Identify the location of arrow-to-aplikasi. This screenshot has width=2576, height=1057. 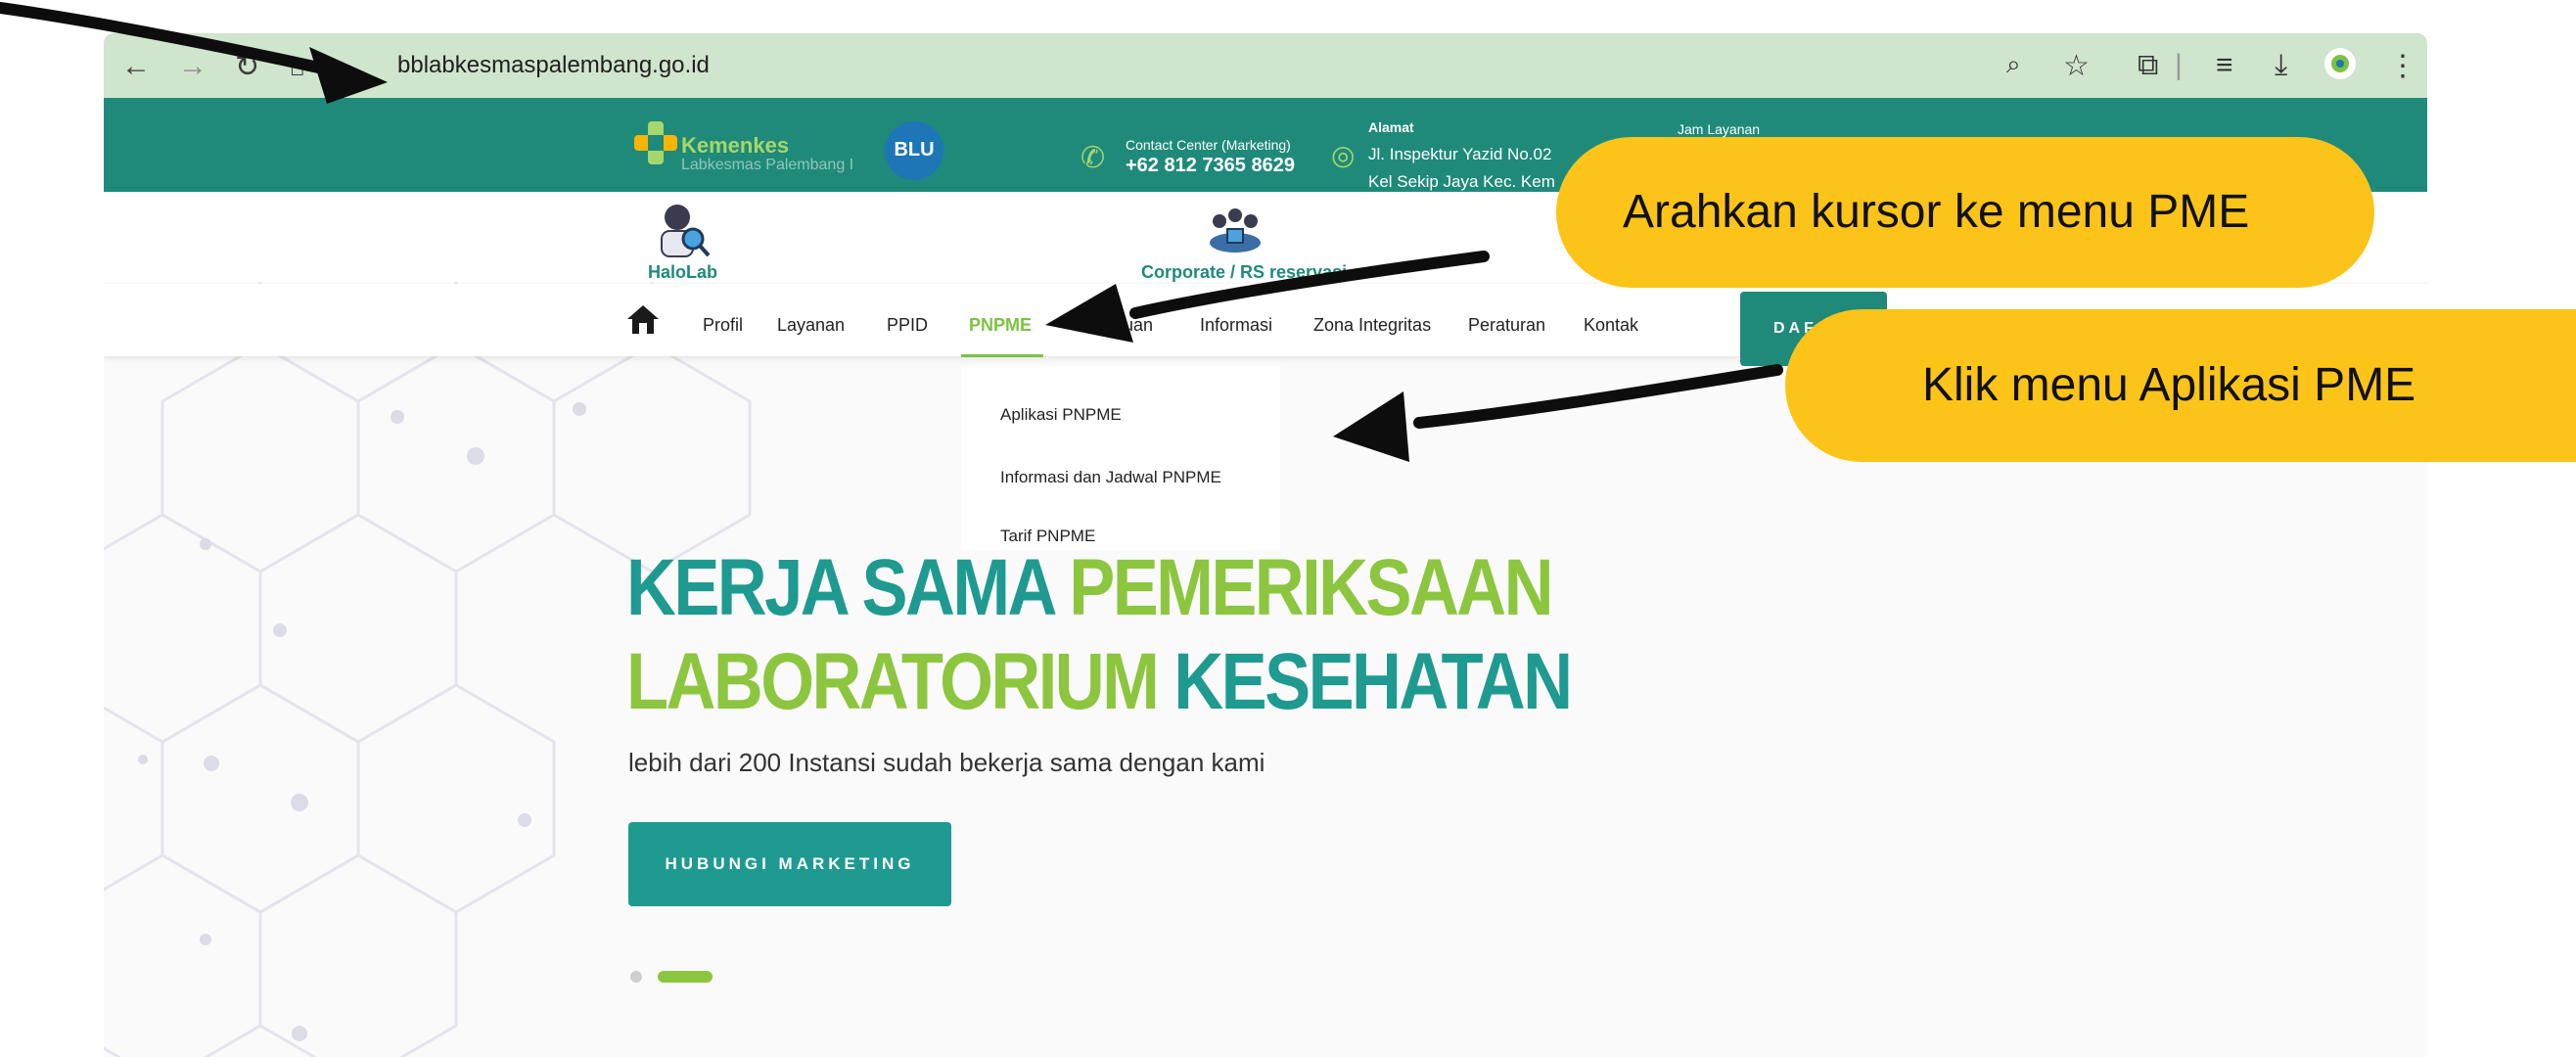
(1558, 413).